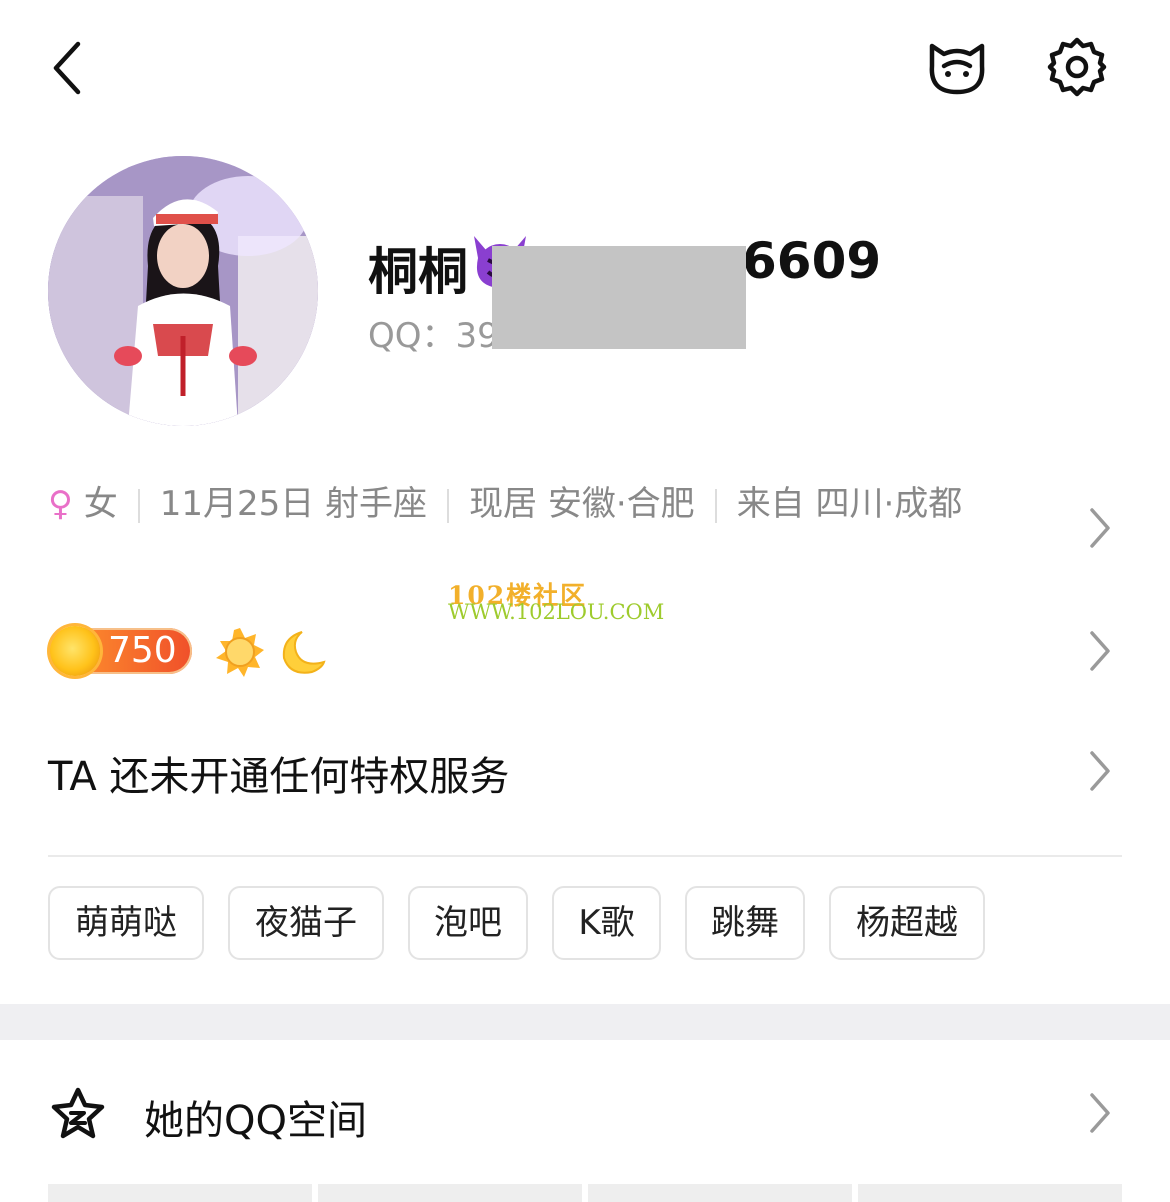  I want to click on tag-chip: 跳舞, so click(745, 923).